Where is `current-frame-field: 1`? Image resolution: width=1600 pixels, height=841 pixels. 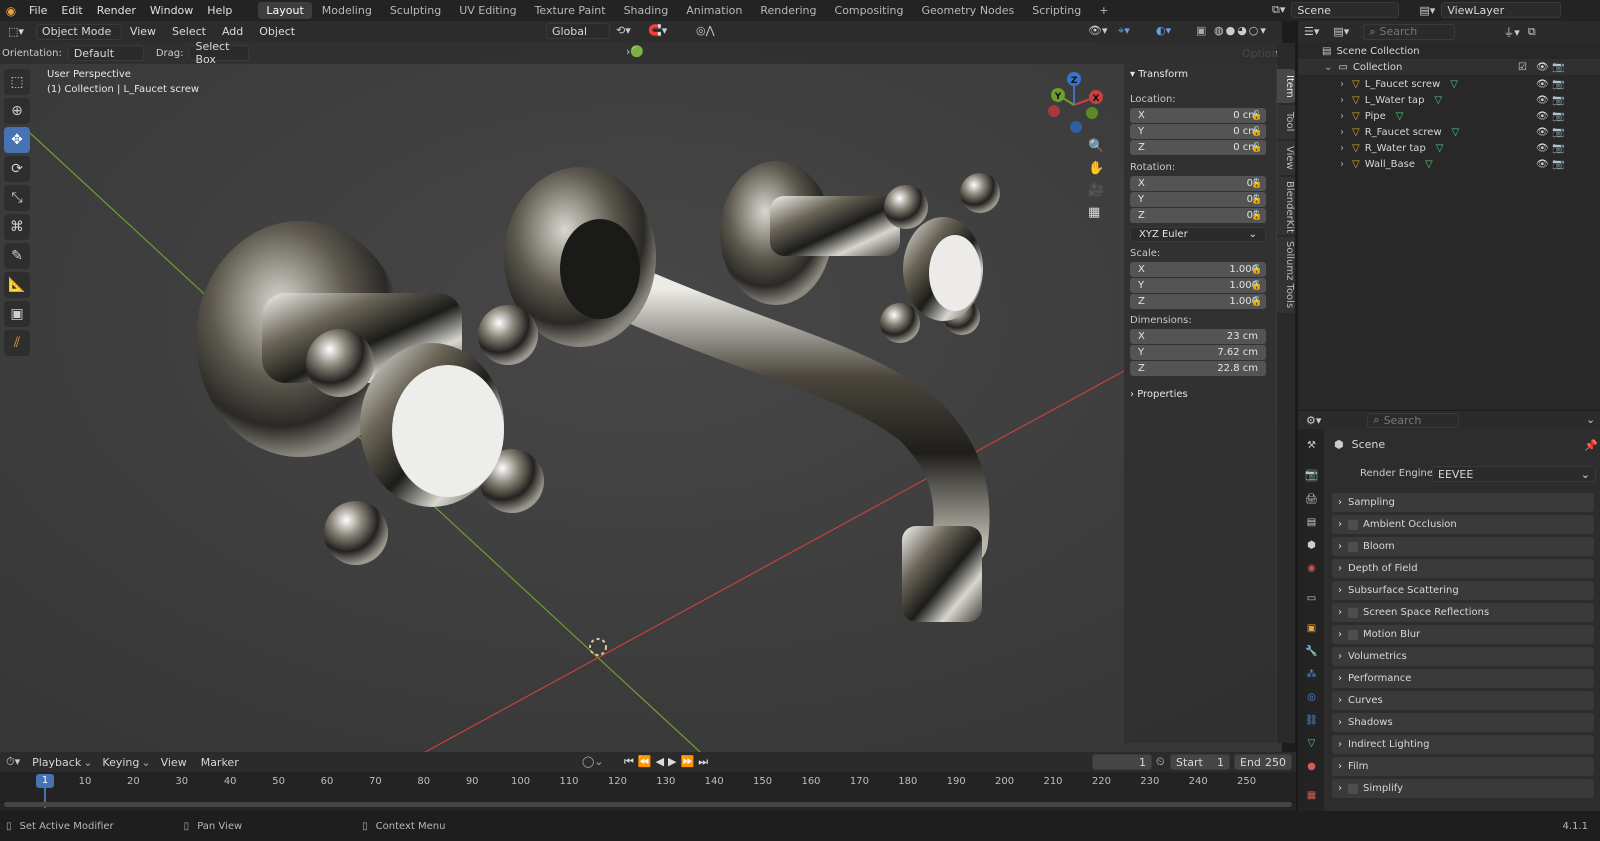
current-frame-field: 1 is located at coordinates (1122, 762).